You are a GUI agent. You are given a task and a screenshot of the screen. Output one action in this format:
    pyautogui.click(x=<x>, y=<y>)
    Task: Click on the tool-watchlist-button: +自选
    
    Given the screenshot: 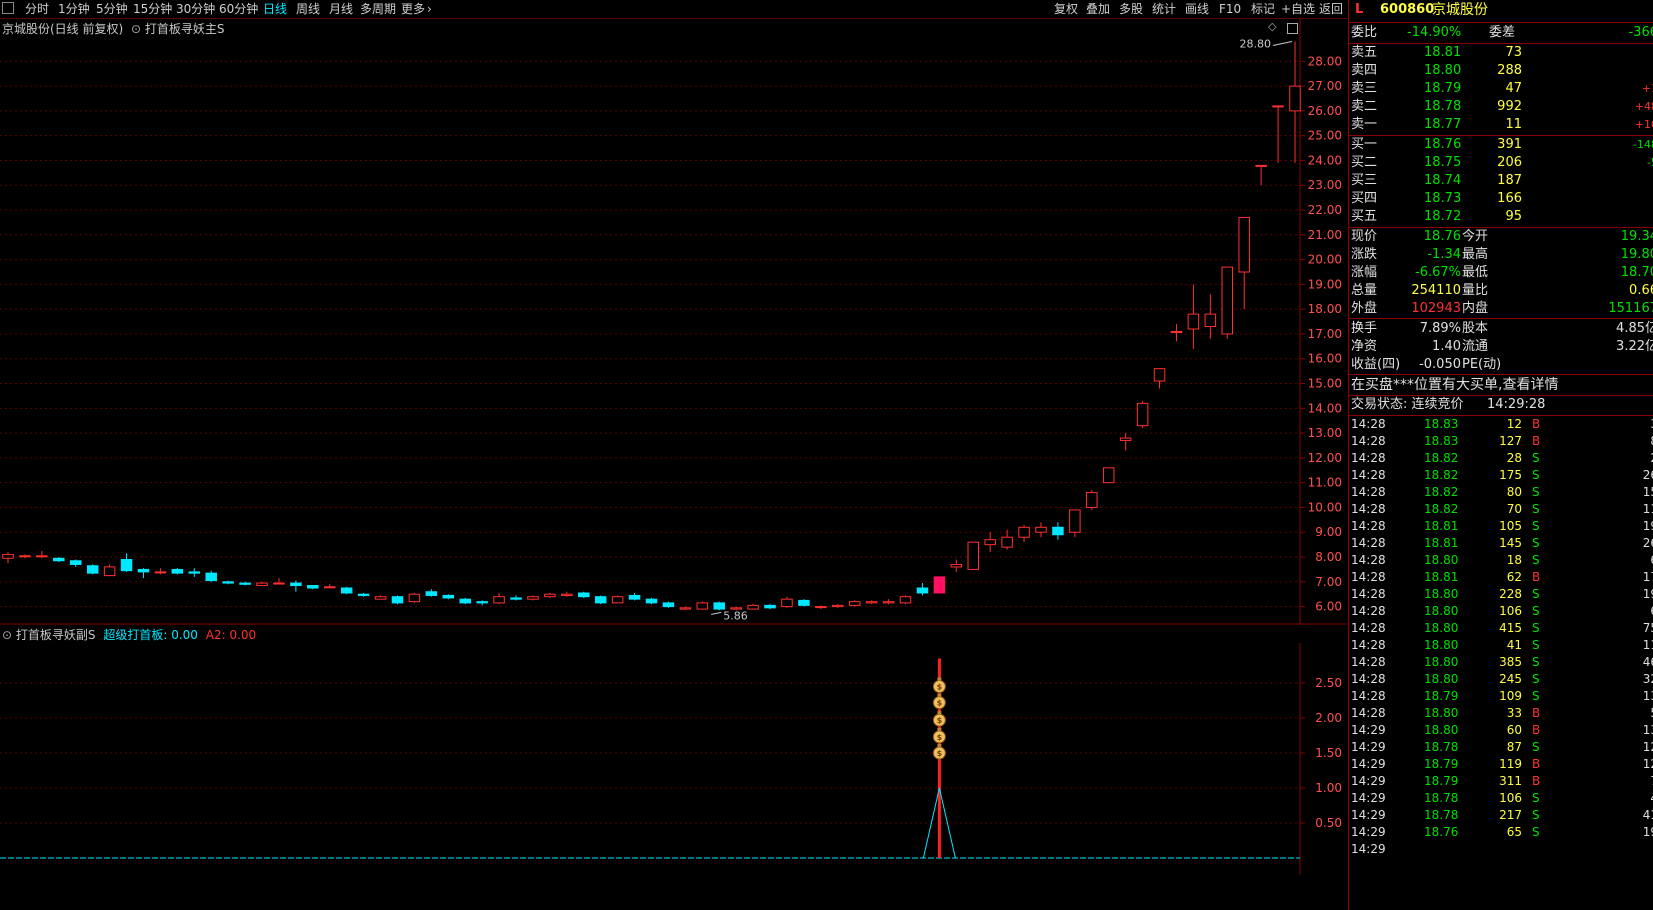 What is the action you would take?
    pyautogui.click(x=1298, y=9)
    